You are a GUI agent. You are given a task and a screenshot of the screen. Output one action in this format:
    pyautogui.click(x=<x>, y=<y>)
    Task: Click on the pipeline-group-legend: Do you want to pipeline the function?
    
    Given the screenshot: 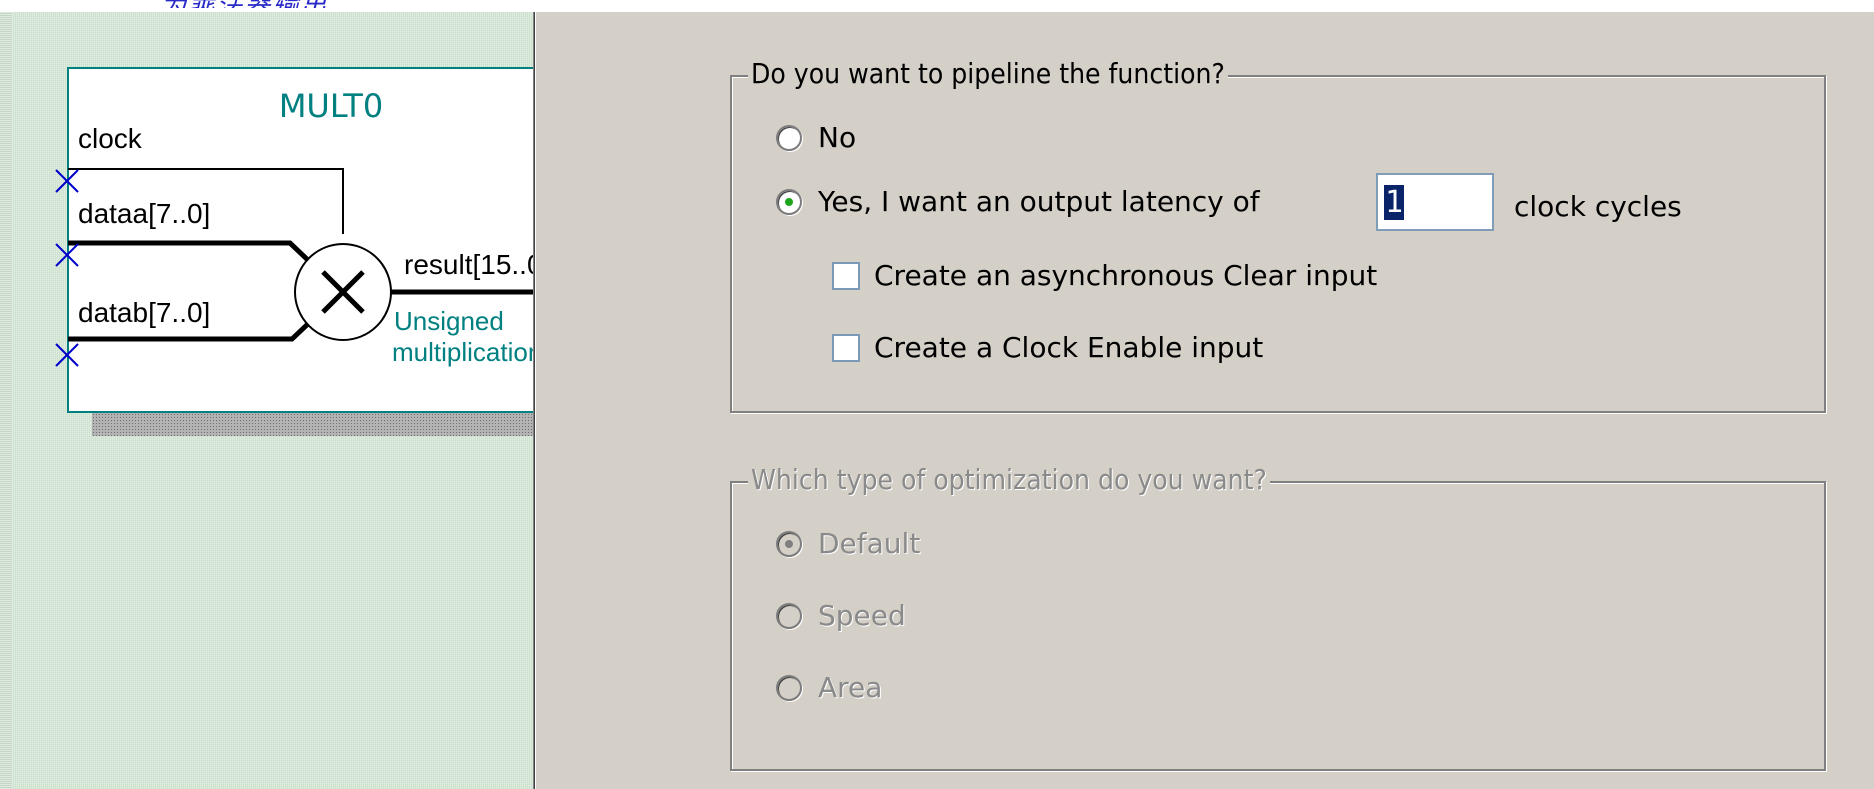 What is the action you would take?
    pyautogui.click(x=988, y=74)
    